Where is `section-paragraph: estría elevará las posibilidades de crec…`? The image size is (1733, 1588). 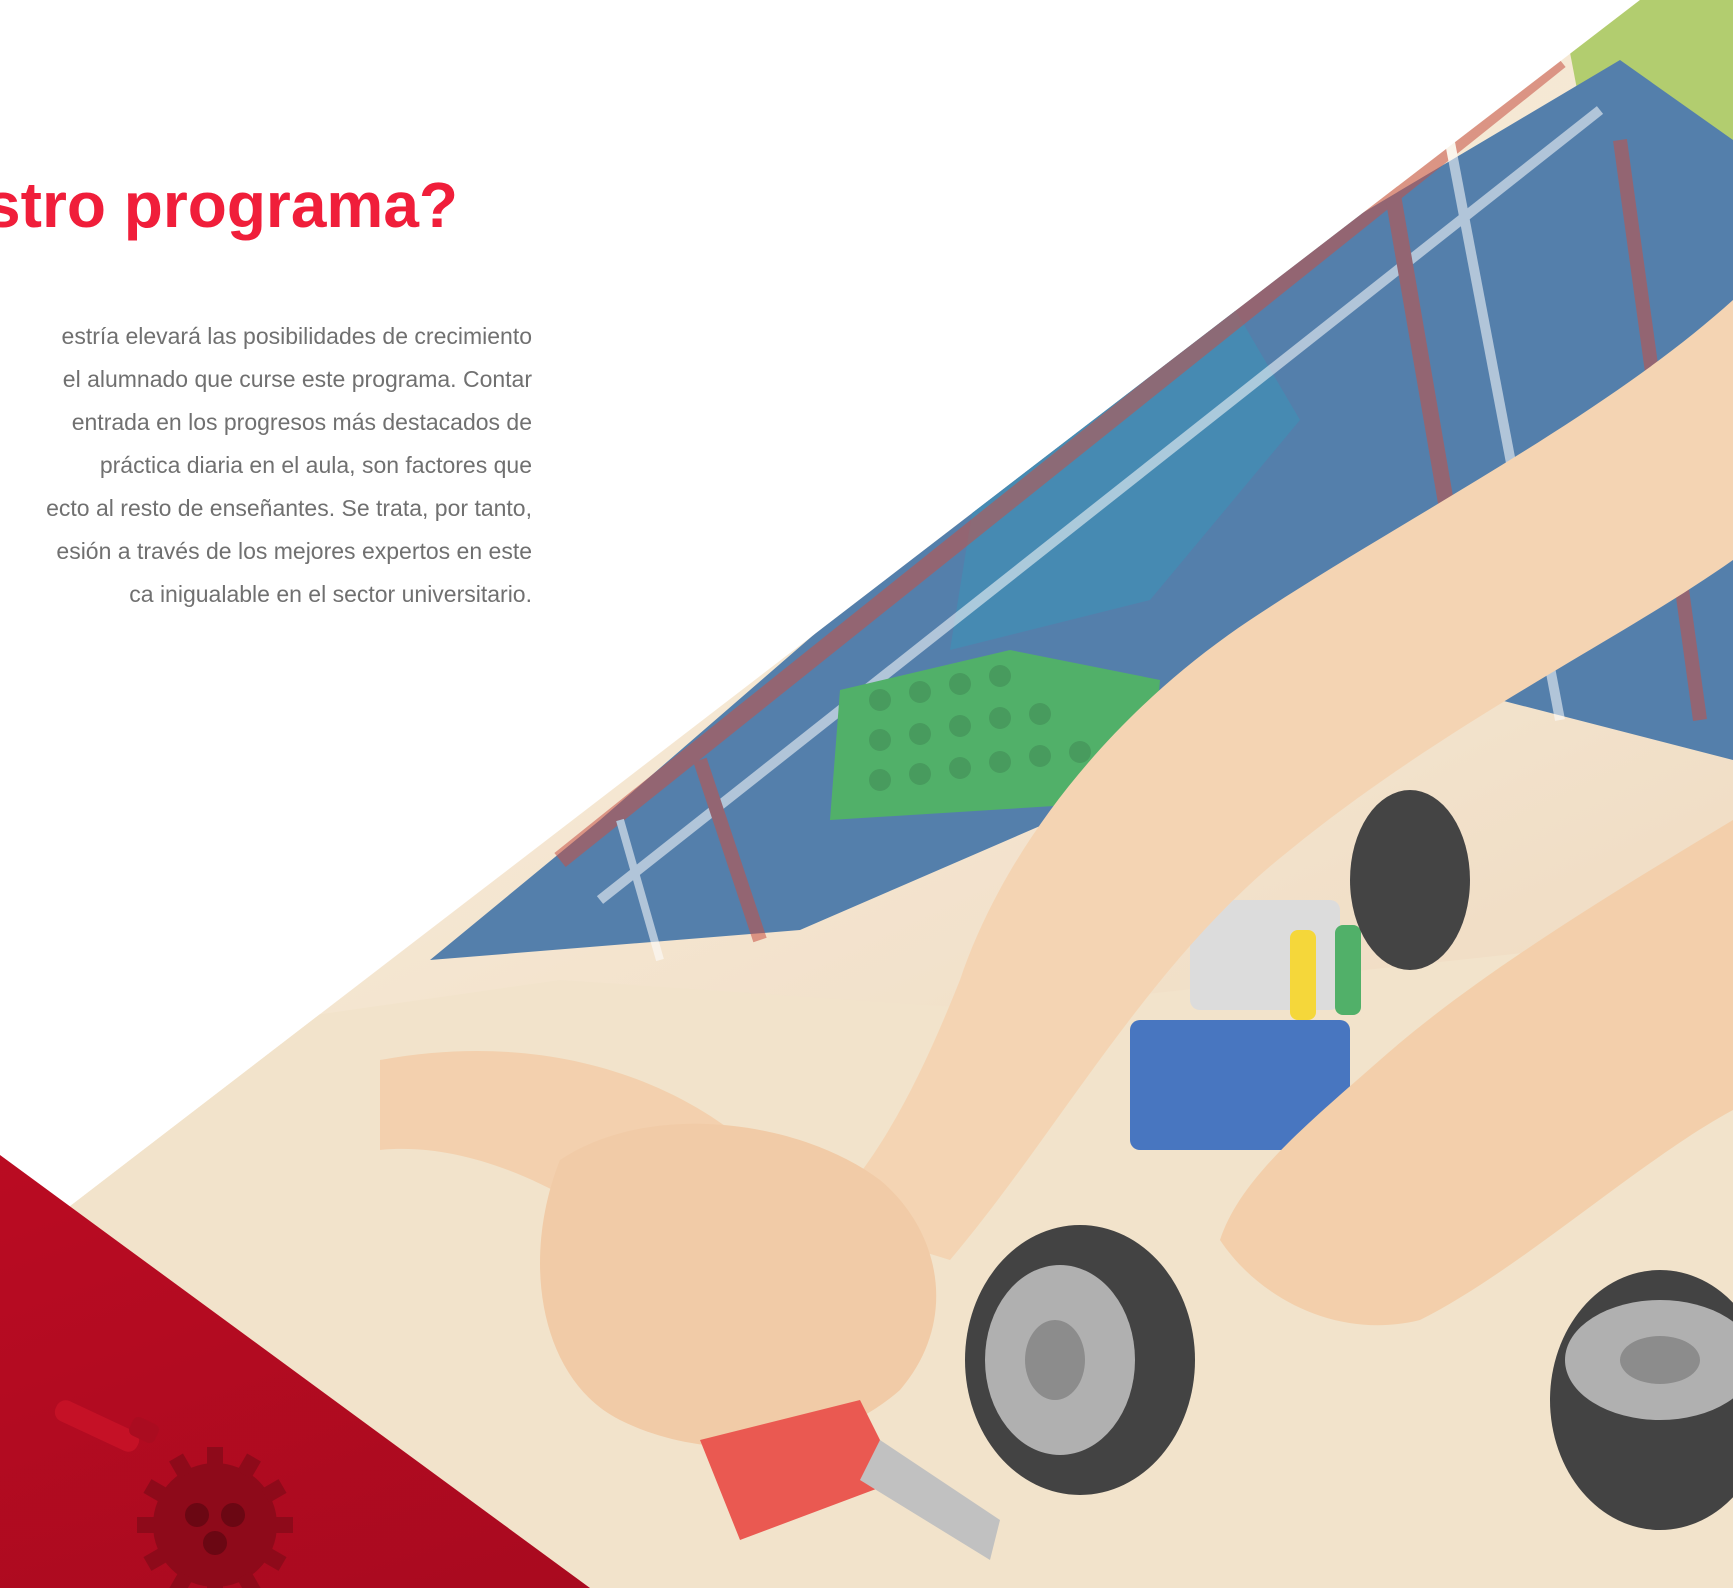
section-paragraph: estría elevará las posibilidades de crec… is located at coordinates (270, 465).